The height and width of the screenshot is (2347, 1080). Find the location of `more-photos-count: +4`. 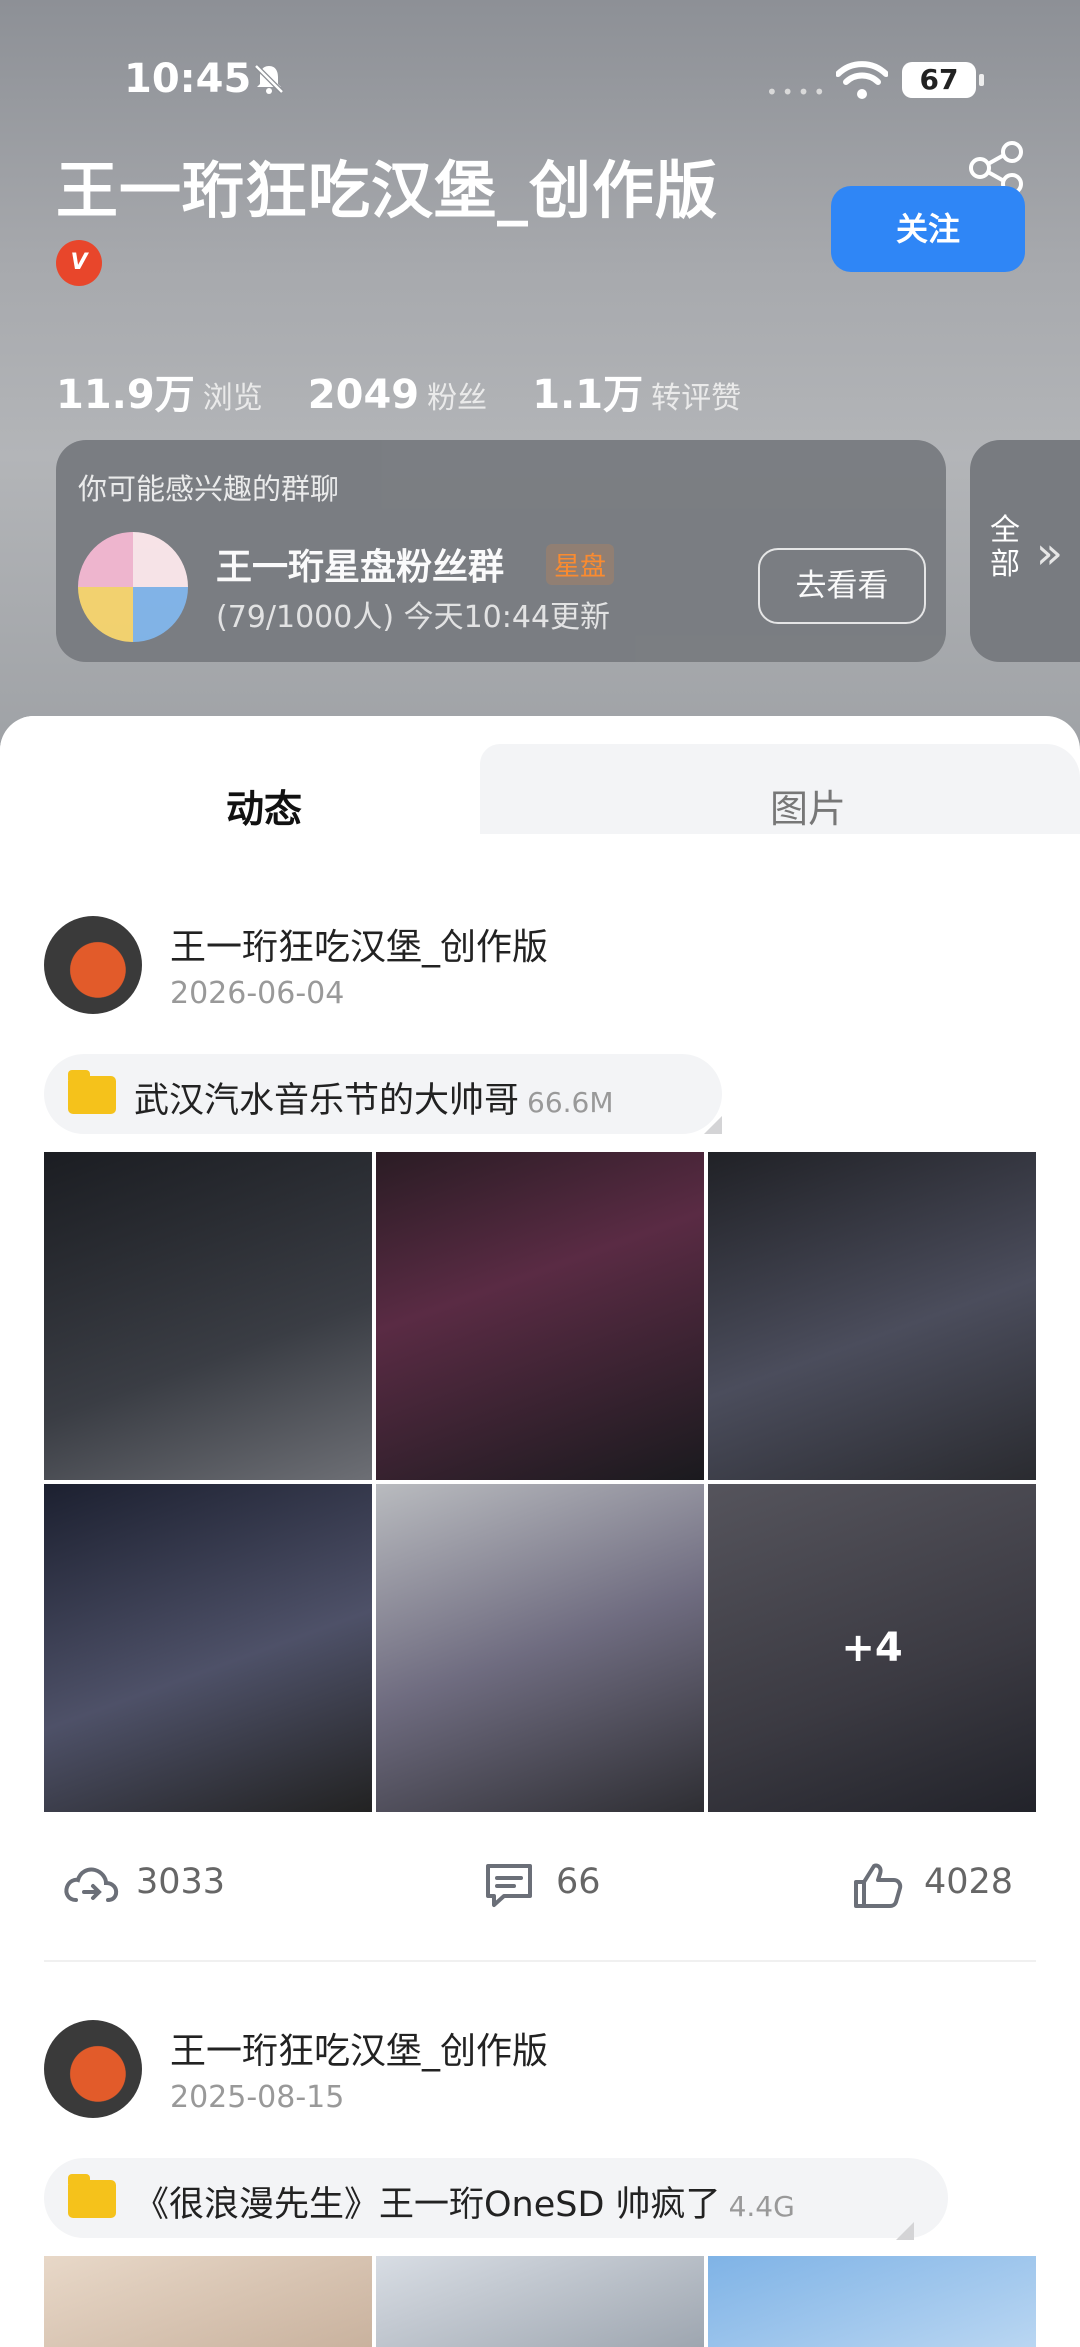

more-photos-count: +4 is located at coordinates (872, 1648).